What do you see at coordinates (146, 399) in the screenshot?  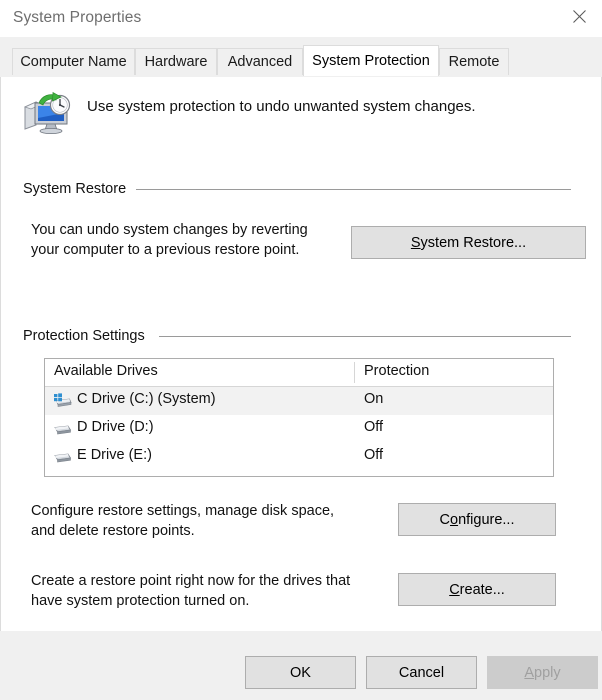 I see `drive-name: C Drive (C:) (System)` at bounding box center [146, 399].